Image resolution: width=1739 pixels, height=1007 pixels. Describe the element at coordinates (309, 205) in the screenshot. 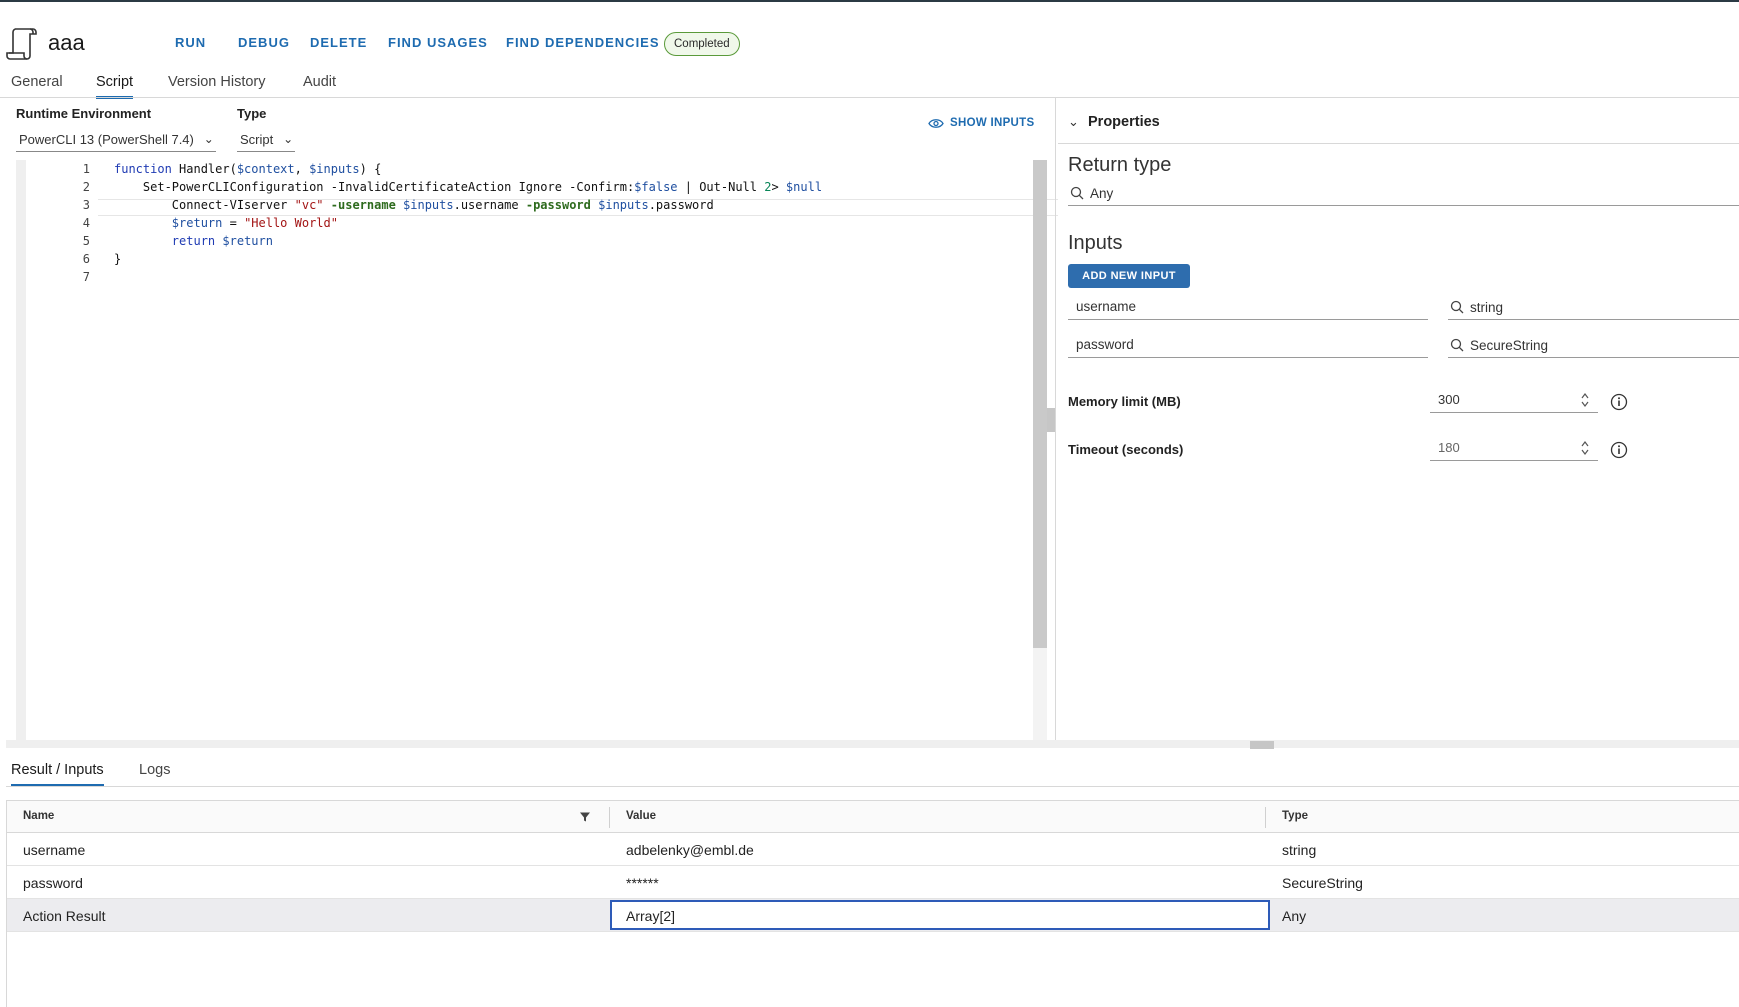

I see `code-token: "vc"` at that location.